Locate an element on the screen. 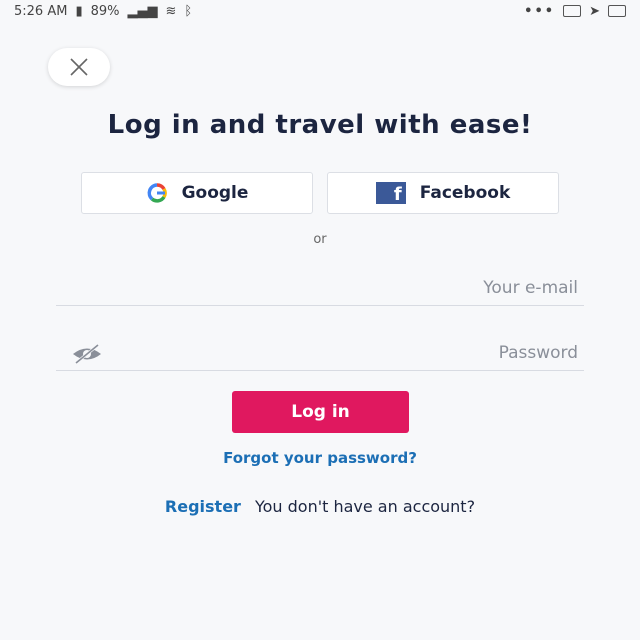 The width and height of the screenshot is (640, 640). send-icon: ➤ is located at coordinates (594, 11).